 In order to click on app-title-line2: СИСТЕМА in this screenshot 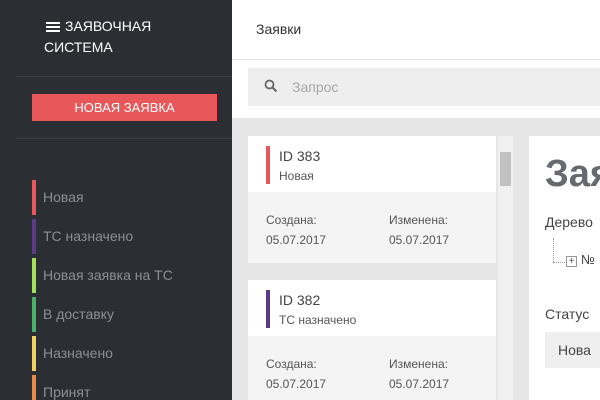, I will do `click(78, 47)`.